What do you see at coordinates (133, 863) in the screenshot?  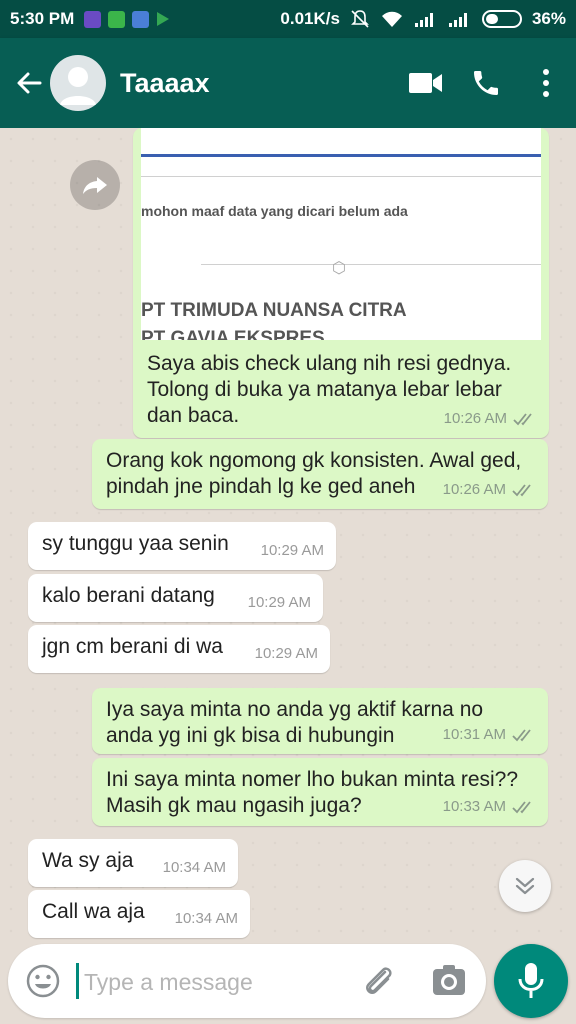 I see `incoming-message: Wa sy aja 10:34 AM` at bounding box center [133, 863].